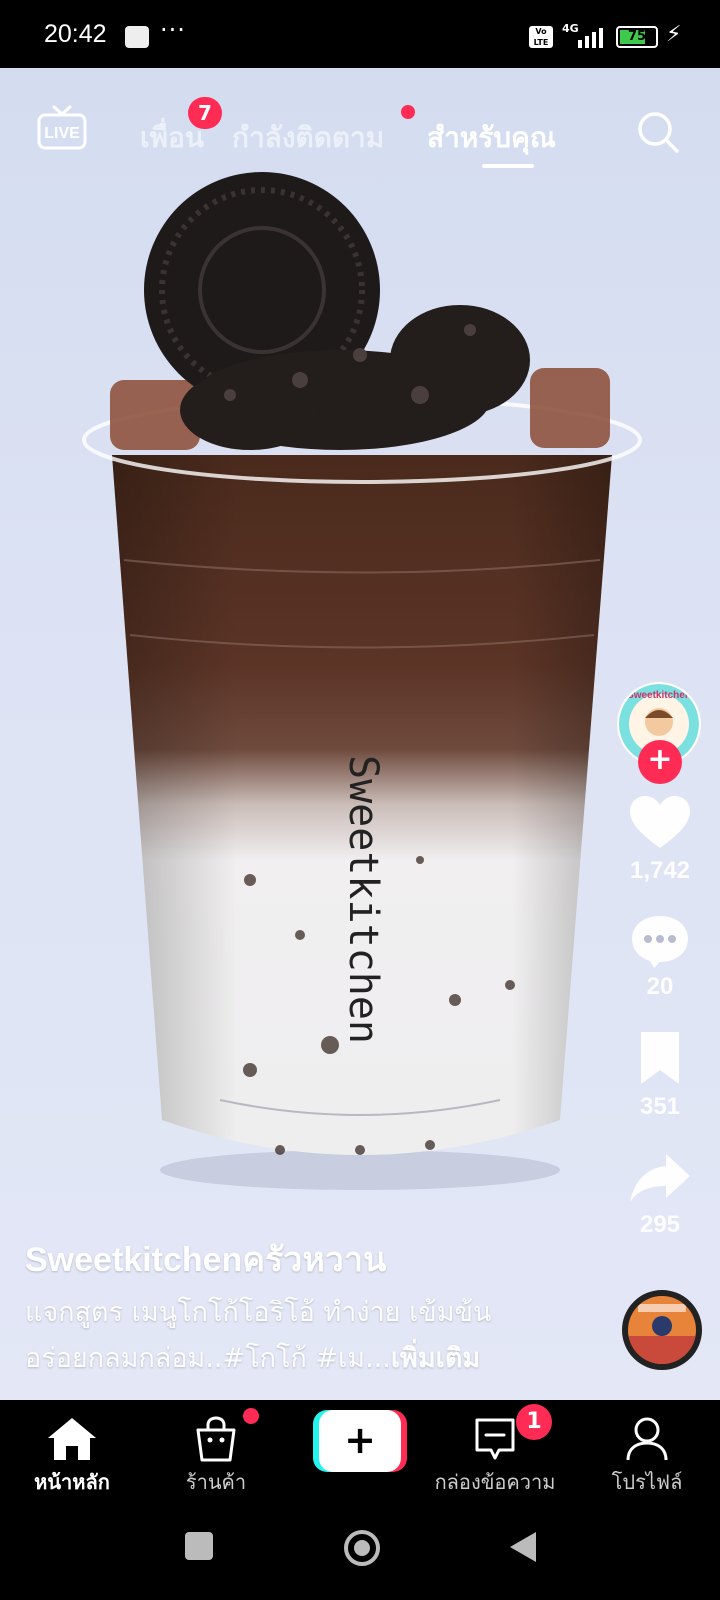  I want to click on avatar-text: Sweetkitchen, so click(659, 695).